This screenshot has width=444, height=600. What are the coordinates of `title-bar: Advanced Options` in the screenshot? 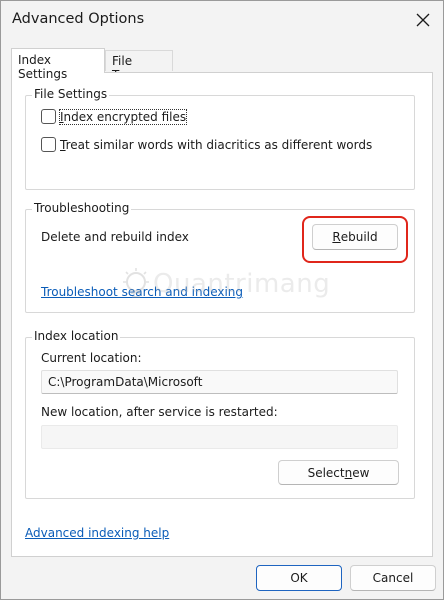 It's located at (222, 20).